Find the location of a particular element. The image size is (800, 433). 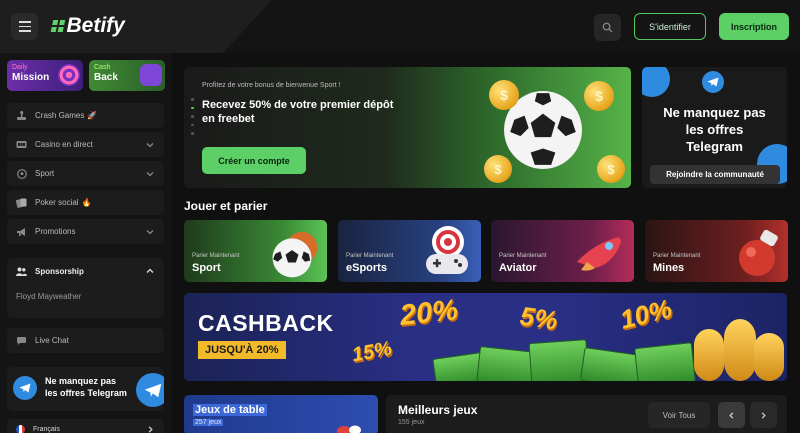

telegram-card-title: Ne manquez pas les offres Telegram is located at coordinates (714, 129).